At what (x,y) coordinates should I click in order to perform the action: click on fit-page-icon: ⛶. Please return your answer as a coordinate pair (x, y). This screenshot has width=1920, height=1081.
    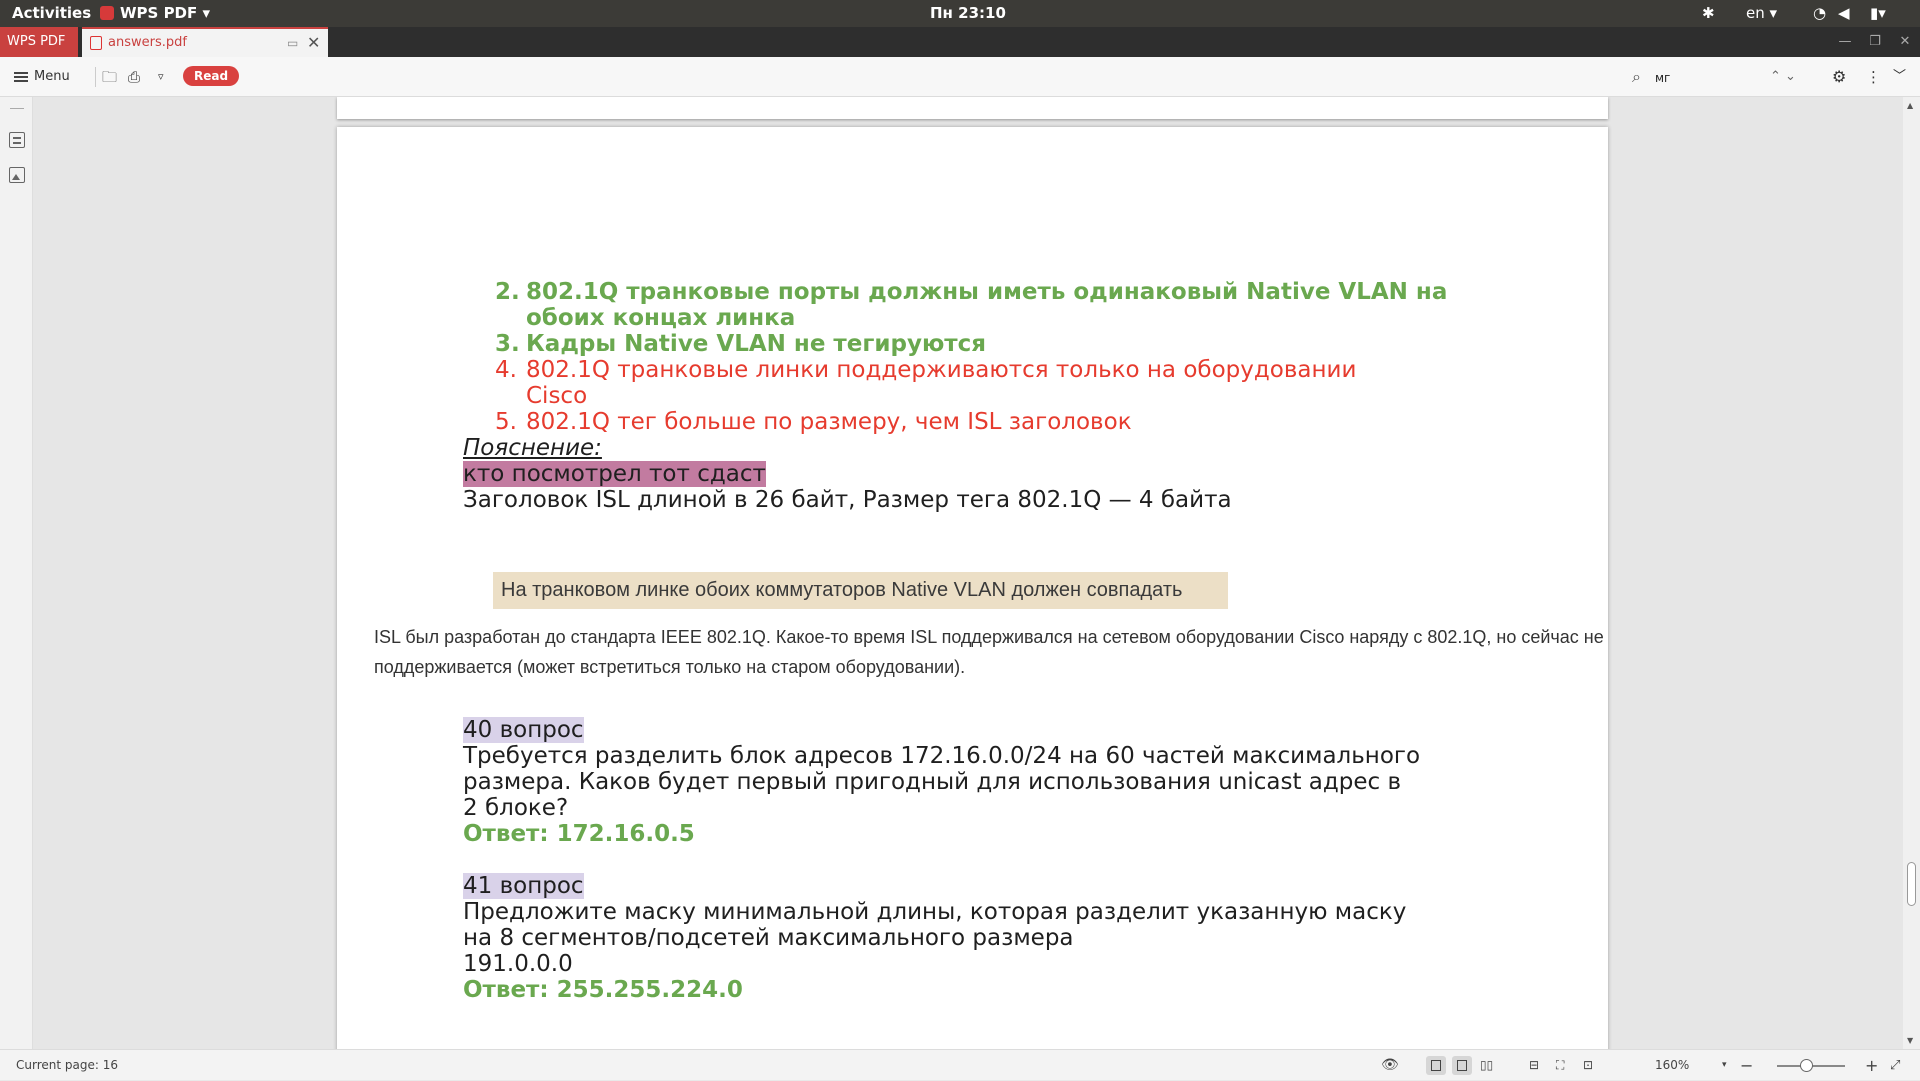
    Looking at the image, I should click on (1560, 1065).